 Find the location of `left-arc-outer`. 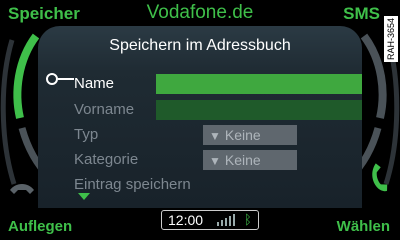

left-arc-outer is located at coordinates (8, 112).